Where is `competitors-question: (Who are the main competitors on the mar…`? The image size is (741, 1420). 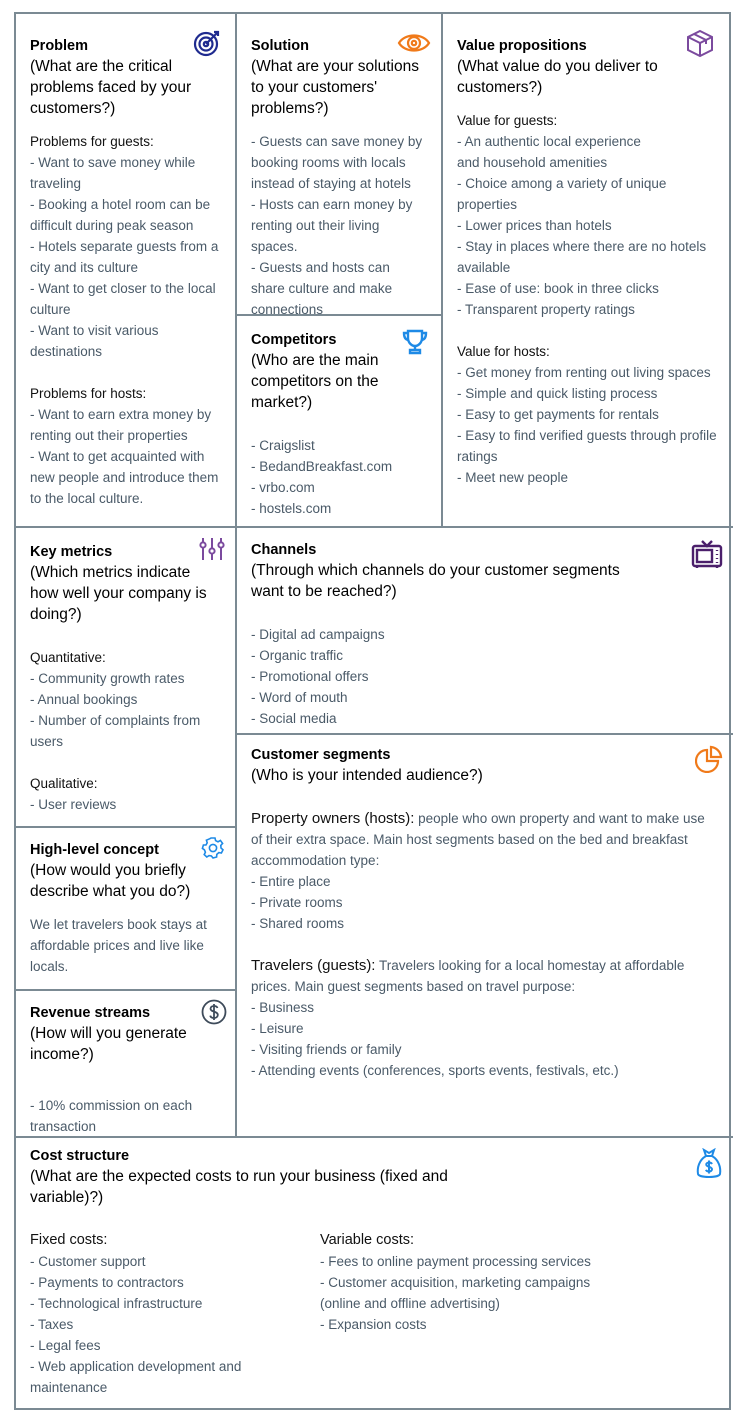 competitors-question: (Who are the main competitors on the mar… is located at coordinates (315, 381).